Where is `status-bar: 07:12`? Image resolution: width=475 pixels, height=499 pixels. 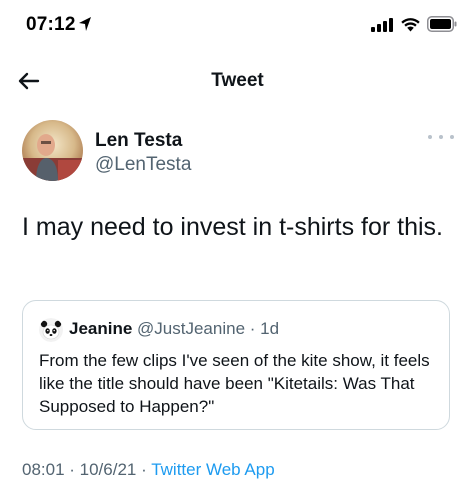 status-bar: 07:12 is located at coordinates (237, 25).